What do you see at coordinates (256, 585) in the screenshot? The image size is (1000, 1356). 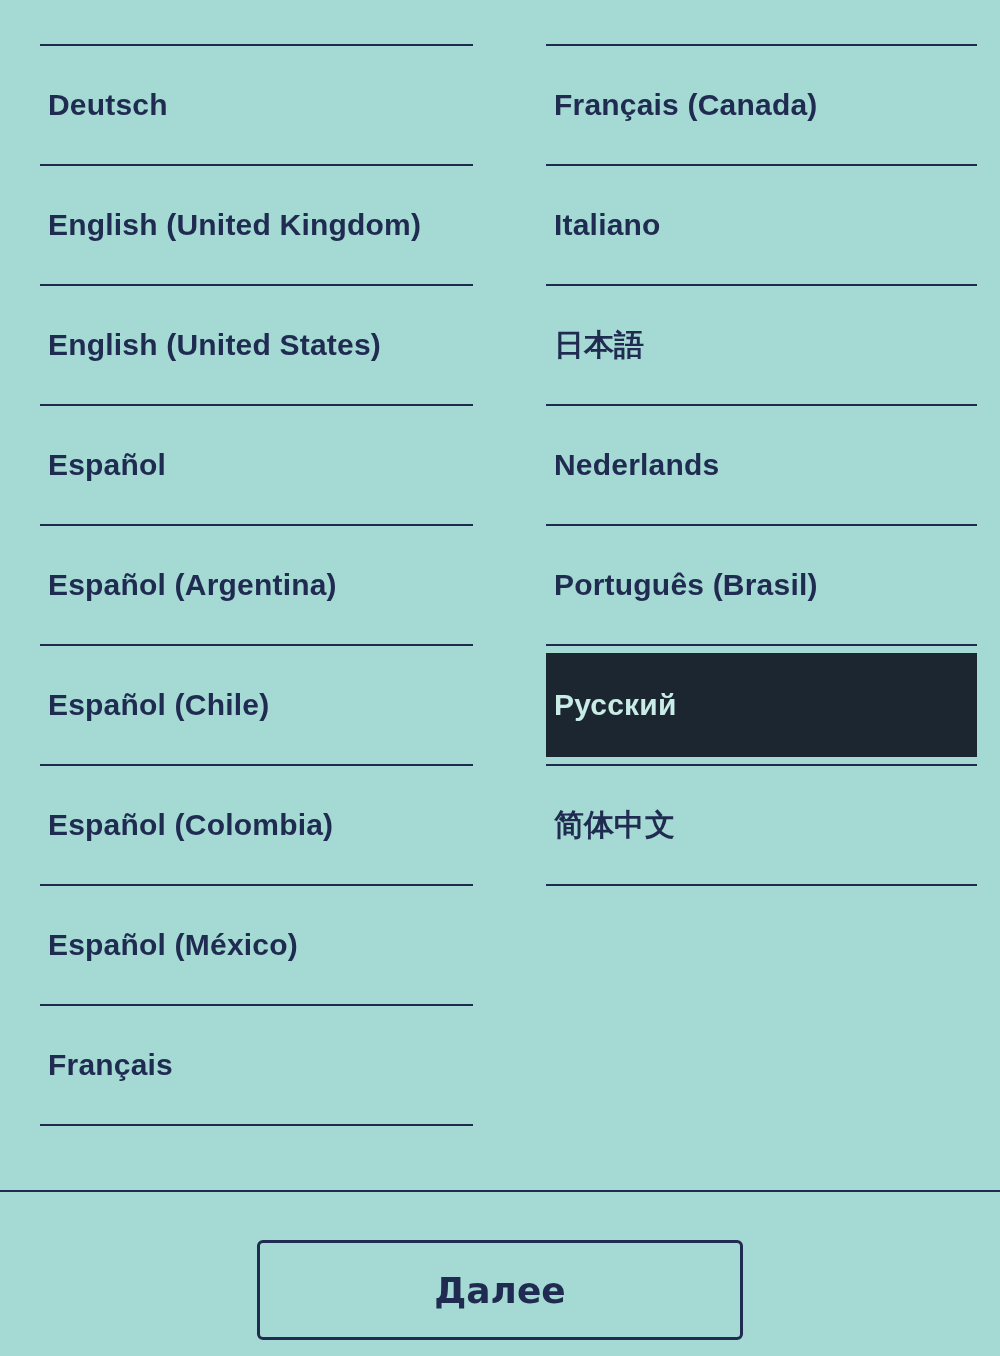 I see `language-option: Español (Argentina)` at bounding box center [256, 585].